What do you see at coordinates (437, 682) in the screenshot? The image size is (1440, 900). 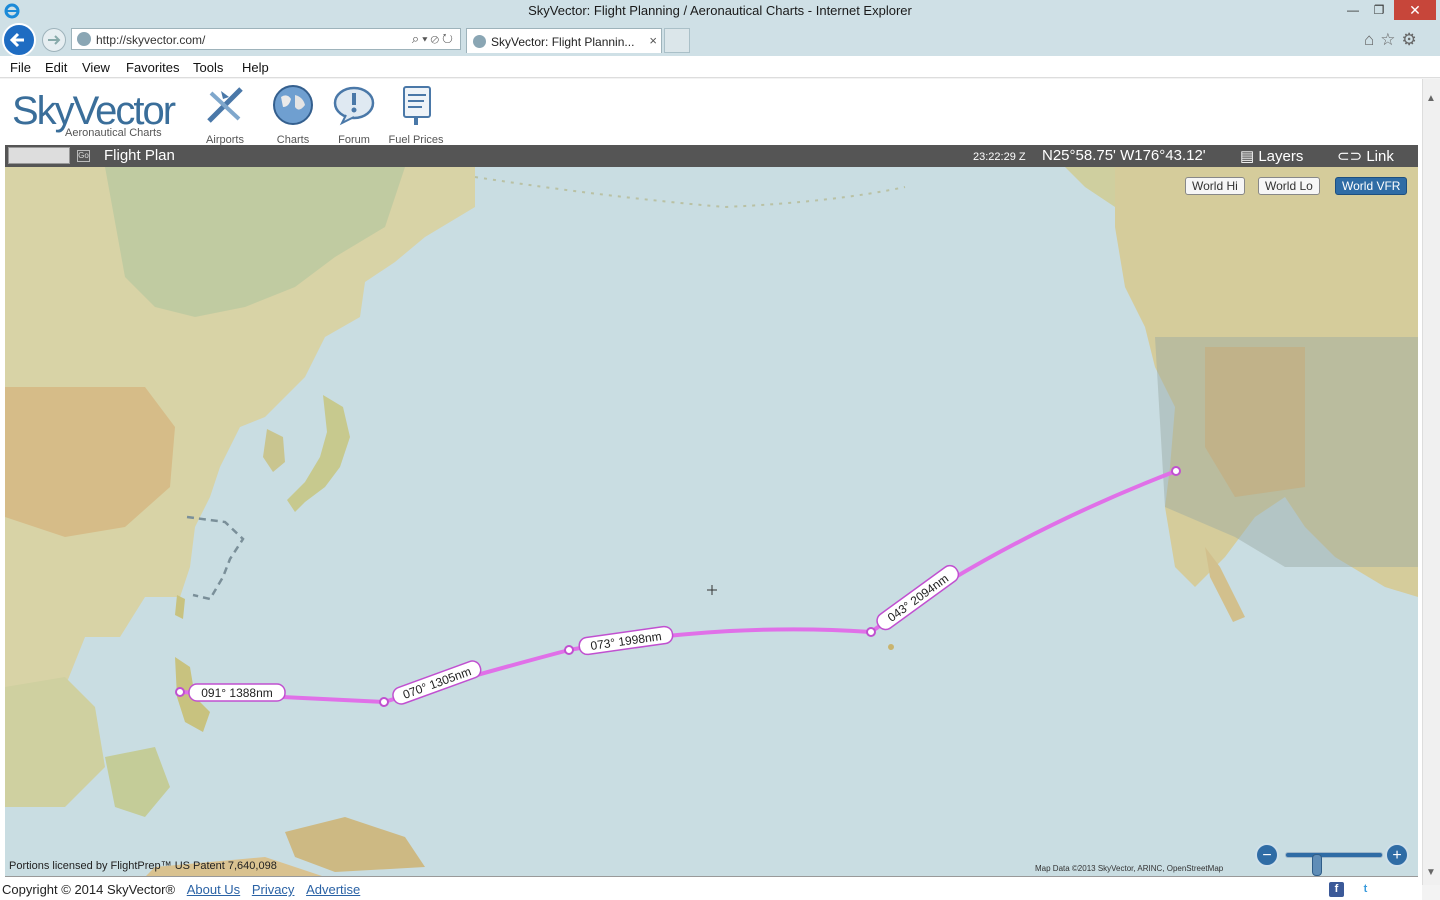 I see `leg-label: 070° 1305nm` at bounding box center [437, 682].